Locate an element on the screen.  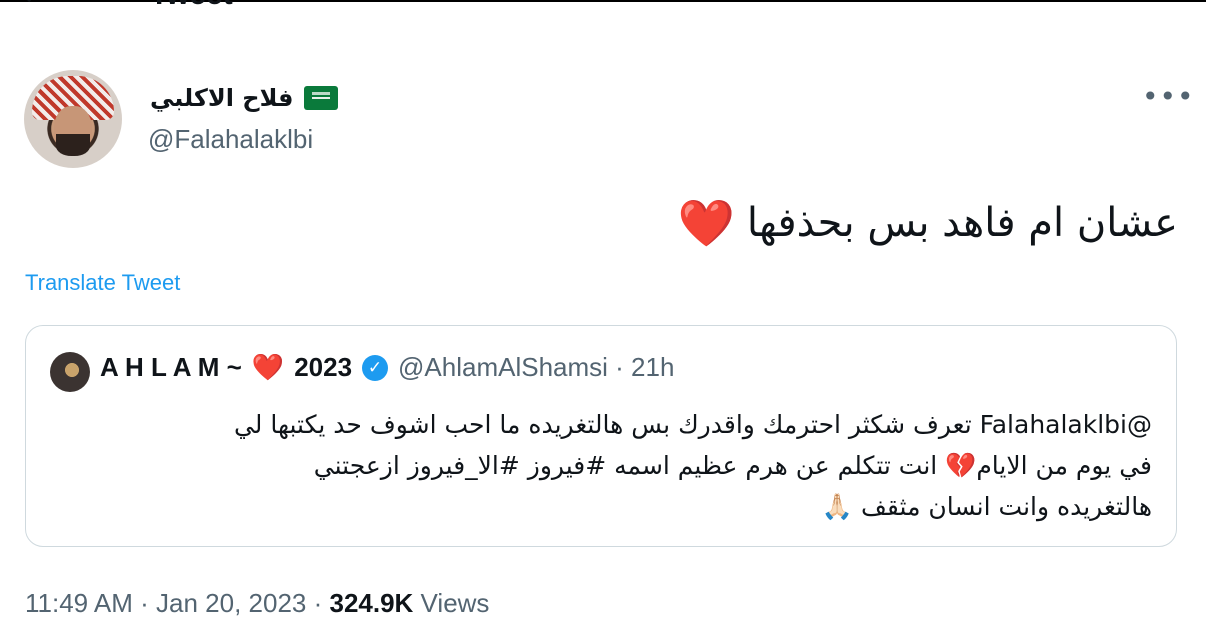
quoted-avatar is located at coordinates (70, 372).